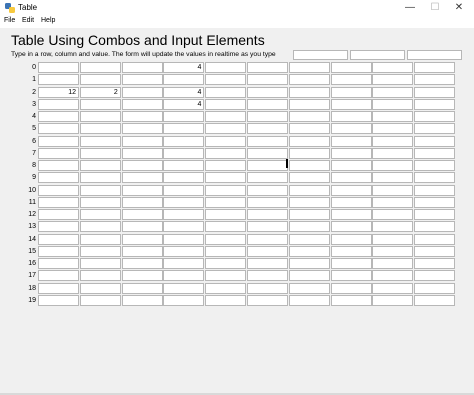 This screenshot has height=395, width=474. Describe the element at coordinates (435, 8) in the screenshot. I see `maximize-button: ☐` at that location.